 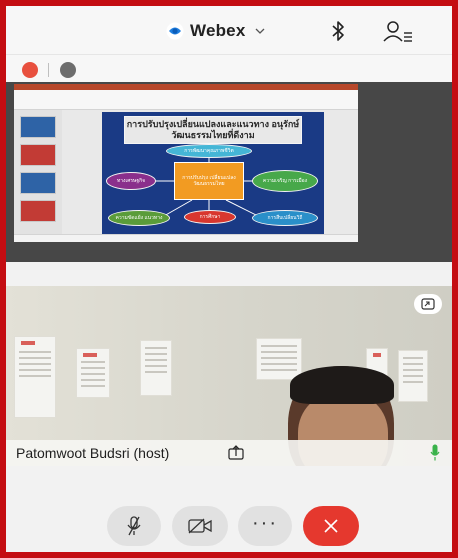 I want to click on participant-hair, so click(x=342, y=385).